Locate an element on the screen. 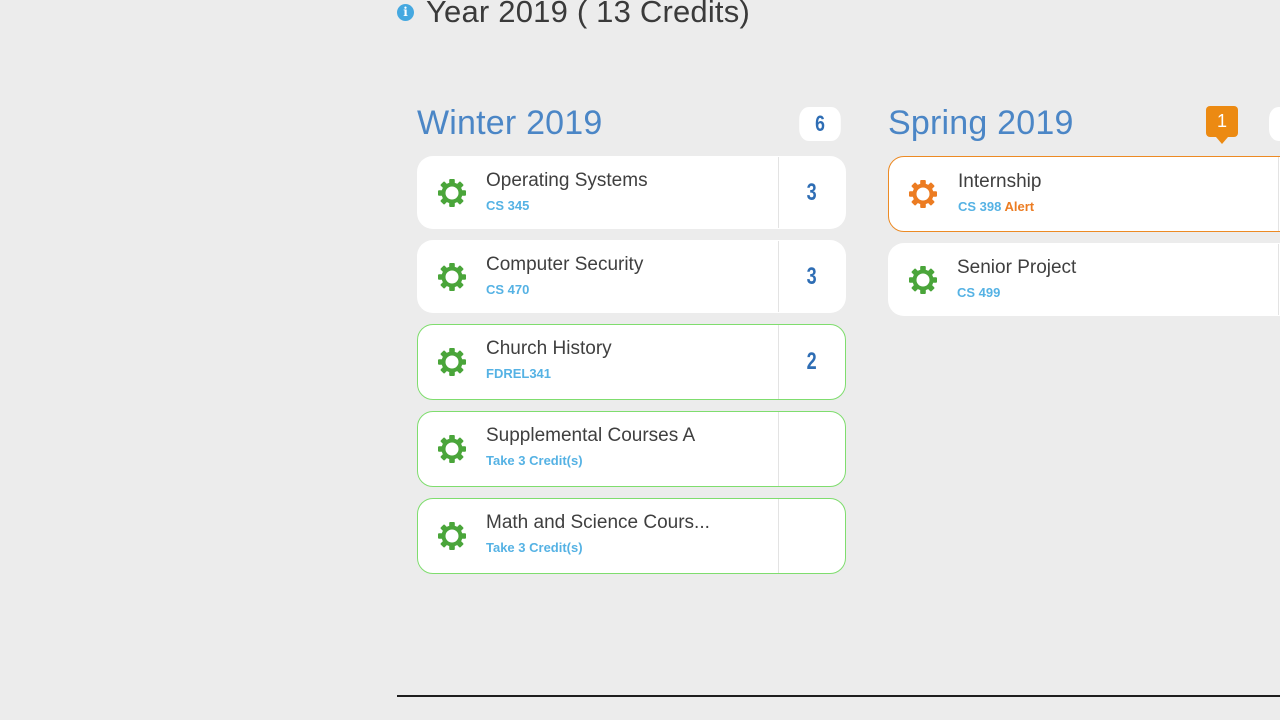 The width and height of the screenshot is (1280, 720). course-code: CS 499 is located at coordinates (979, 292).